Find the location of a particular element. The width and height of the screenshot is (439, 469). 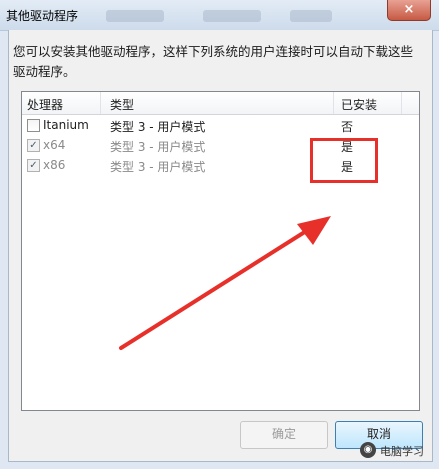

watermark: ◉ 电脑学习 is located at coordinates (399, 451).